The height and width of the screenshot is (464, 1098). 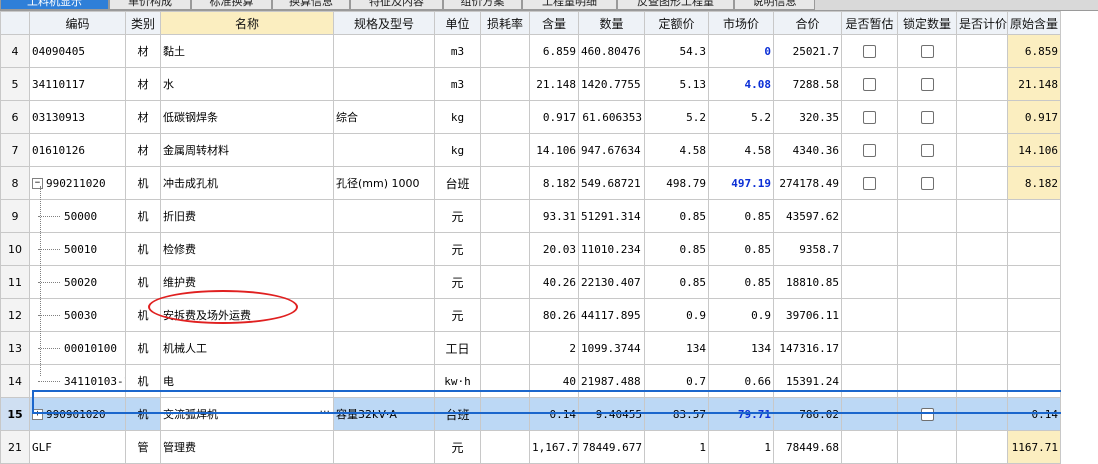 I want to click on quantity-cell: 9.40455, so click(x=611, y=414).